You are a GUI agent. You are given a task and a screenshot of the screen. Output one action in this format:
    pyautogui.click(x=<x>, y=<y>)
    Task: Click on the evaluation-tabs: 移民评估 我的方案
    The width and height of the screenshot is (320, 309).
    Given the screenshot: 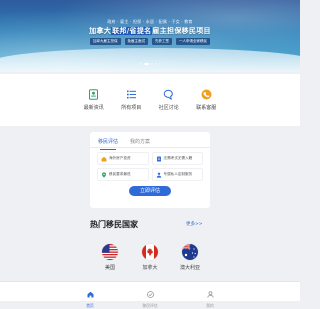 What is the action you would take?
    pyautogui.click(x=150, y=141)
    